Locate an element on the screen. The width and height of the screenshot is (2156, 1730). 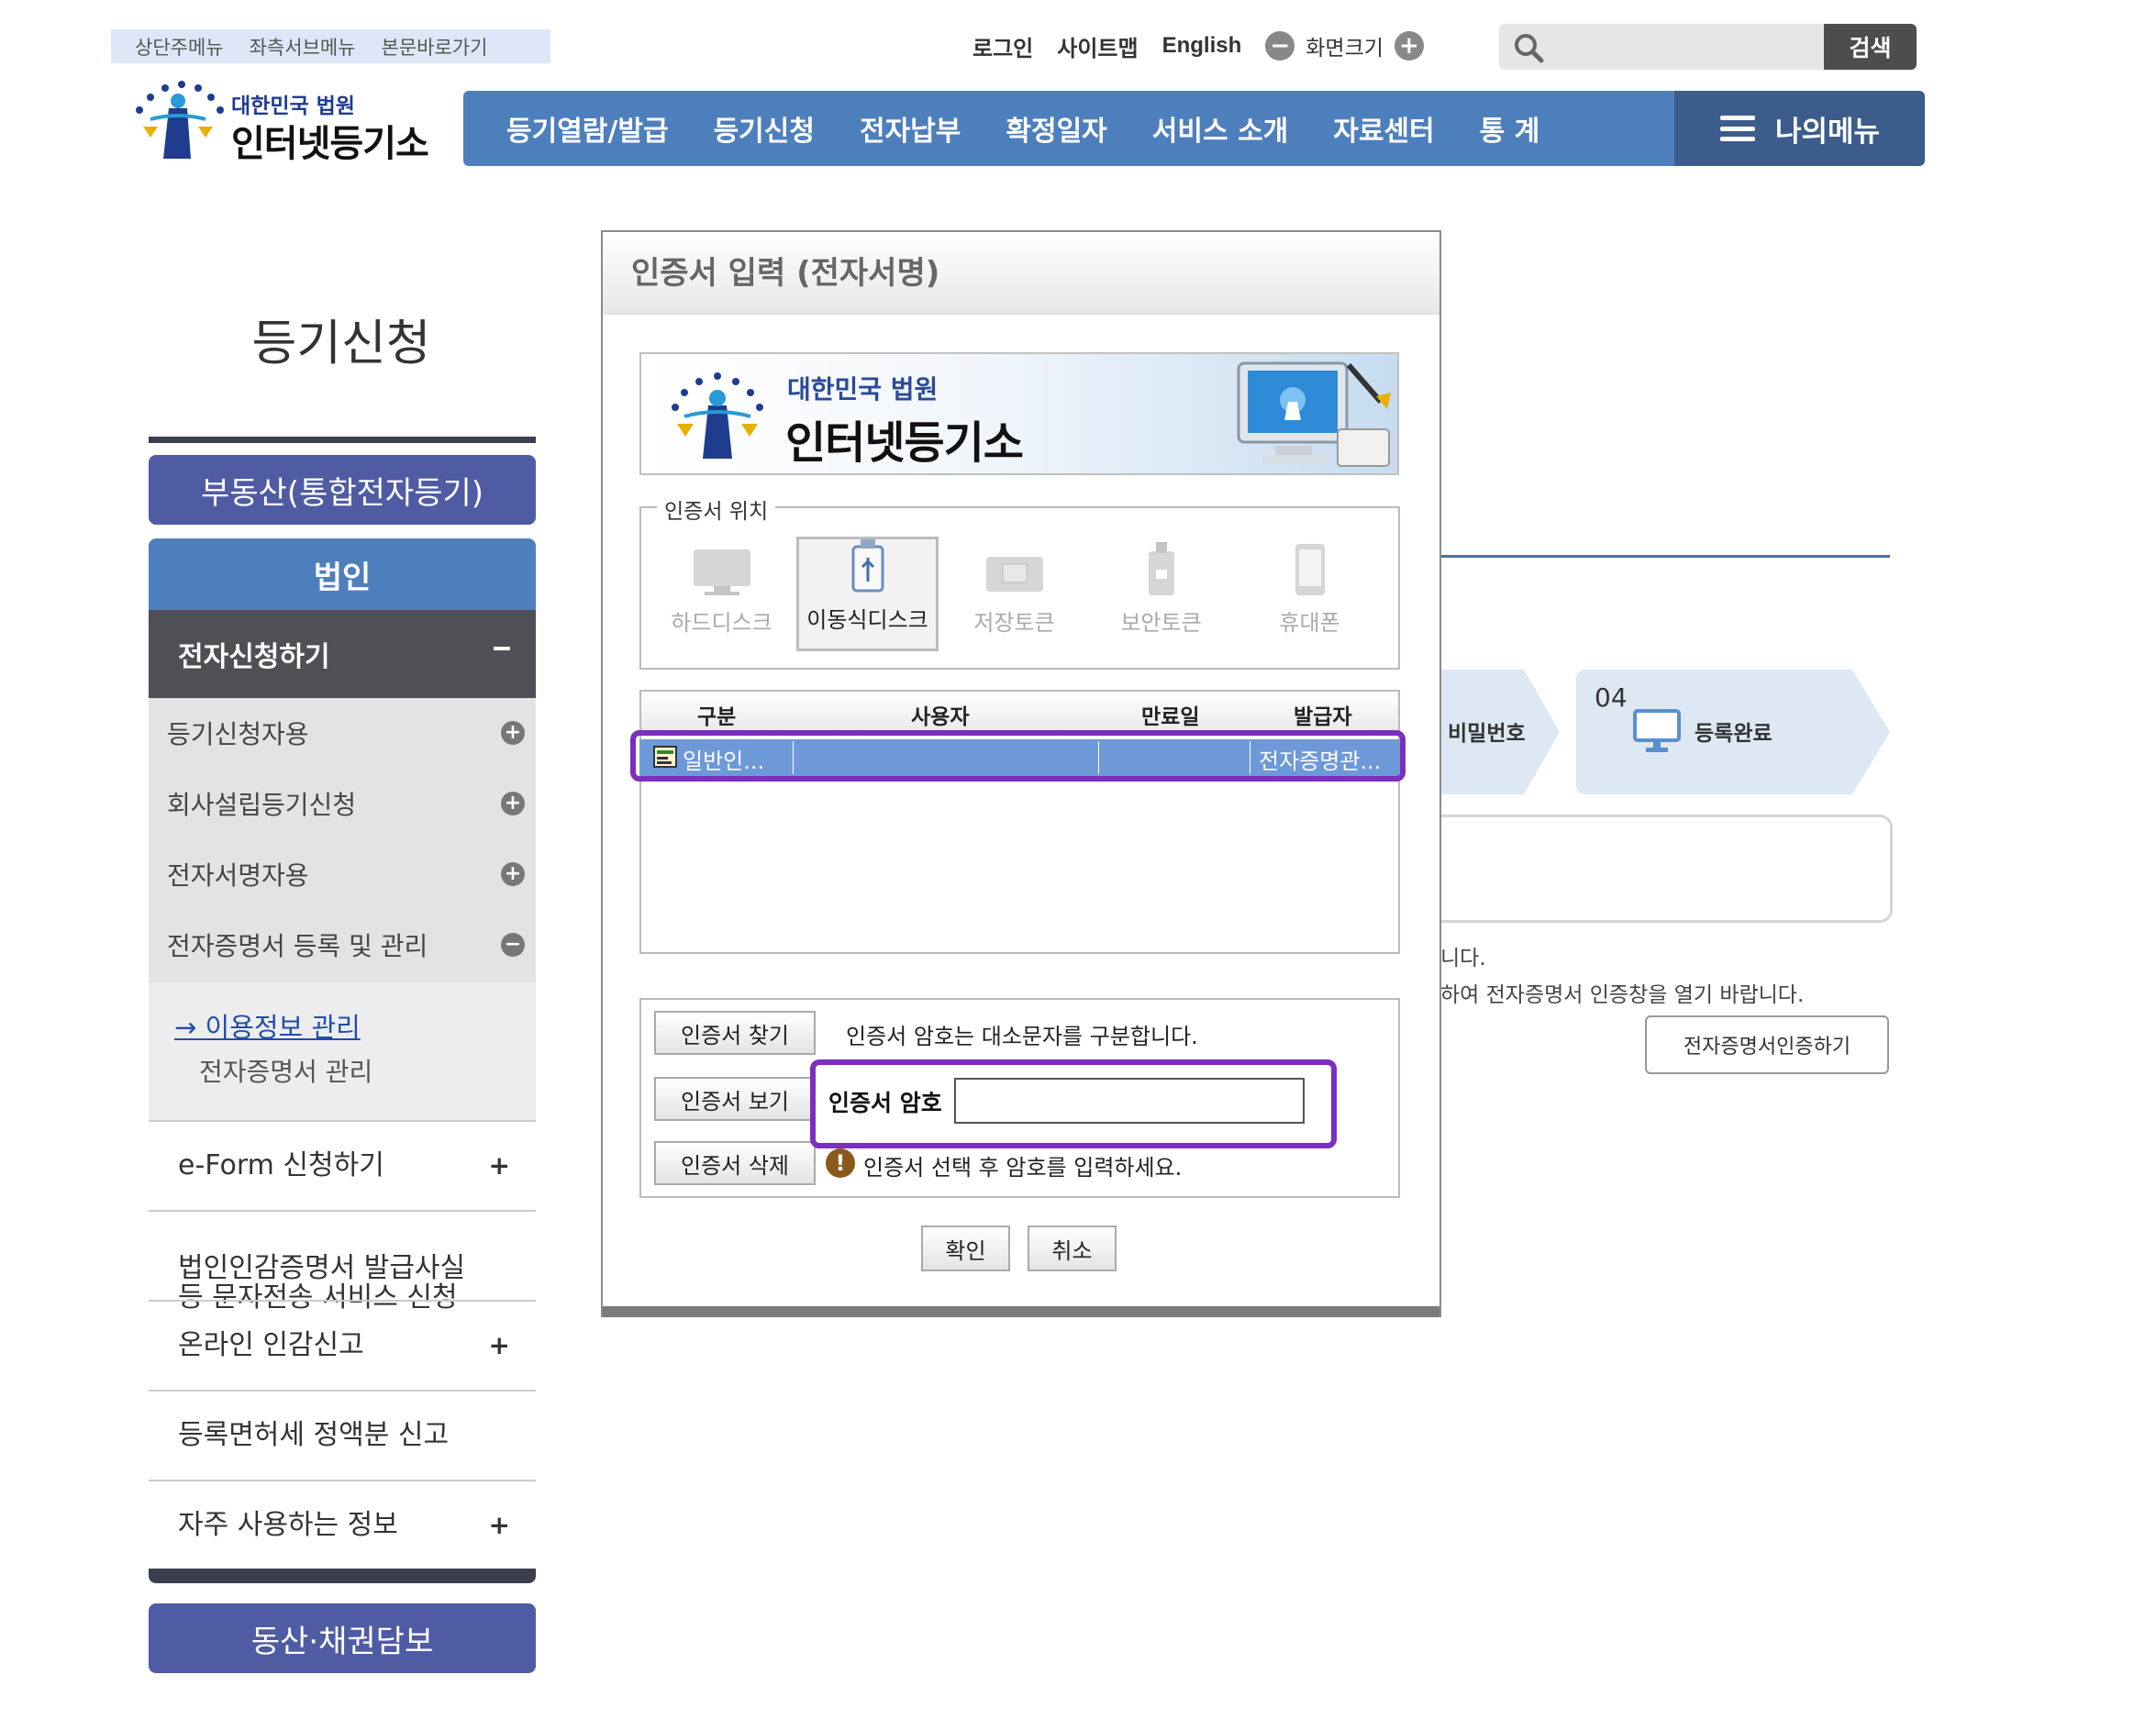
nav-item-fixed-date: 확정일자 is located at coordinates (1056, 128).